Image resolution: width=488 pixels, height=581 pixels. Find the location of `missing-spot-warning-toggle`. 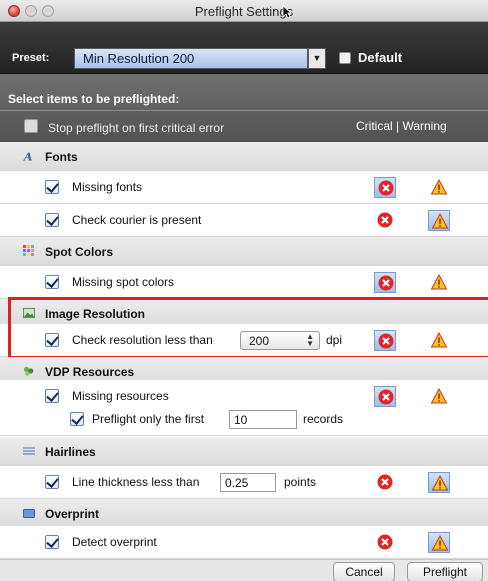

missing-spot-warning-toggle is located at coordinates (439, 282).